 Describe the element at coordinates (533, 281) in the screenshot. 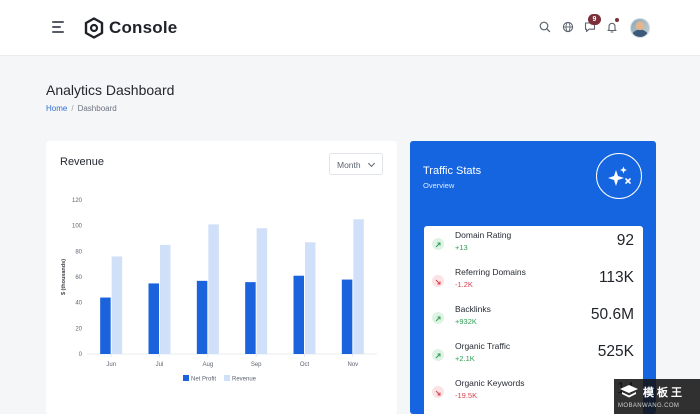

I see `stat-row-referring-domains: Referring Domains -1.2K 113K` at that location.